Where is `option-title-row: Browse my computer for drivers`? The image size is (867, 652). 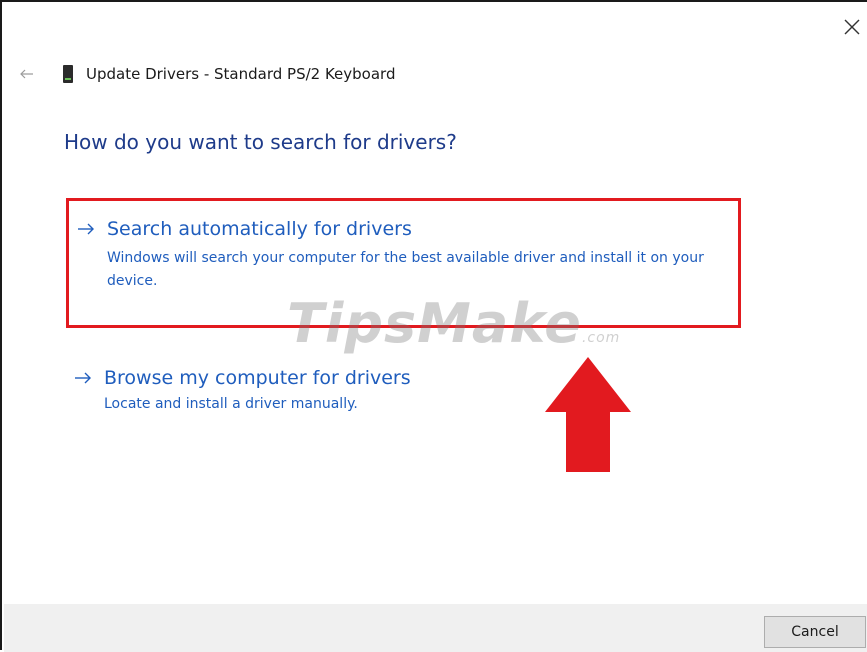 option-title-row: Browse my computer for drivers is located at coordinates (407, 378).